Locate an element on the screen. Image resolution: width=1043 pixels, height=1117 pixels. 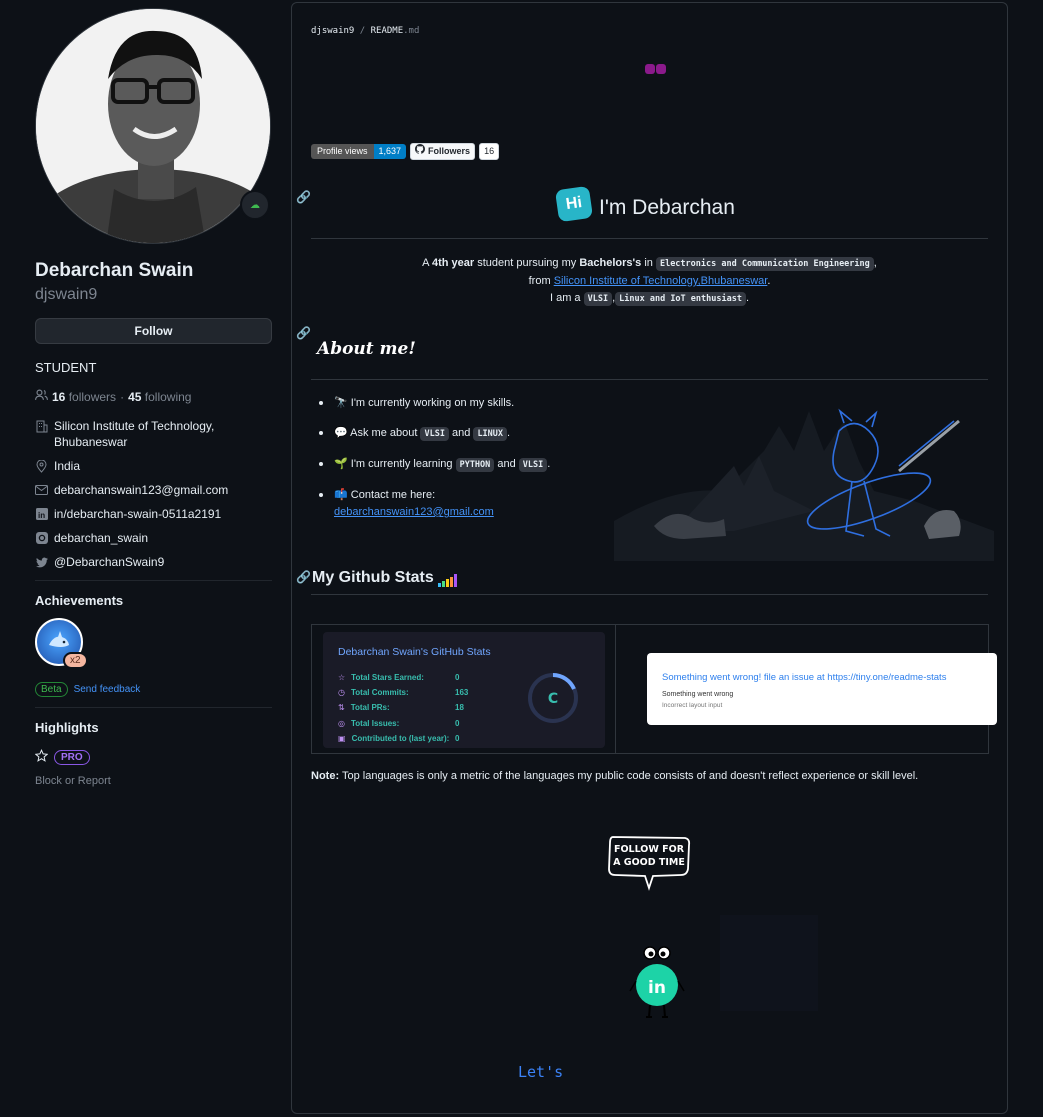
profile-bio: STUDENT is located at coordinates (66, 367).